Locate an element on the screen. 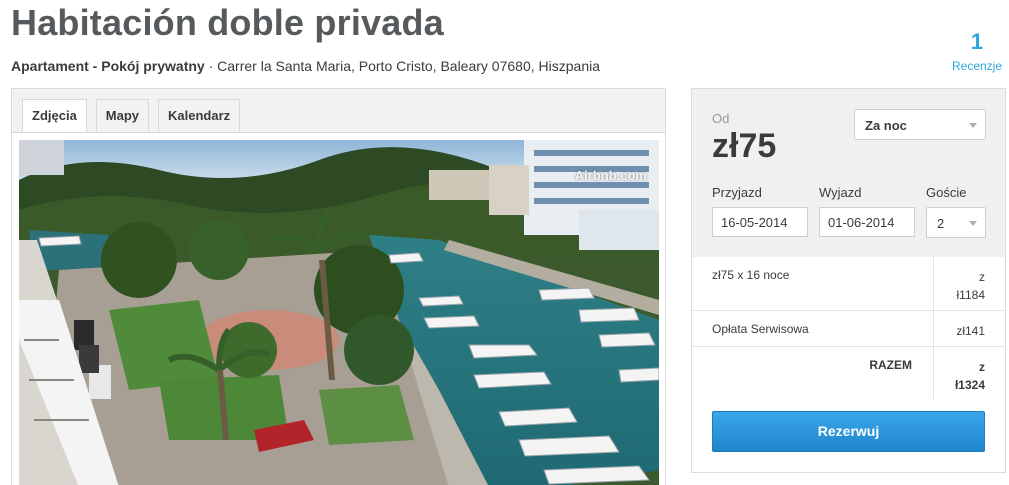  guests-value: 2 is located at coordinates (941, 223).